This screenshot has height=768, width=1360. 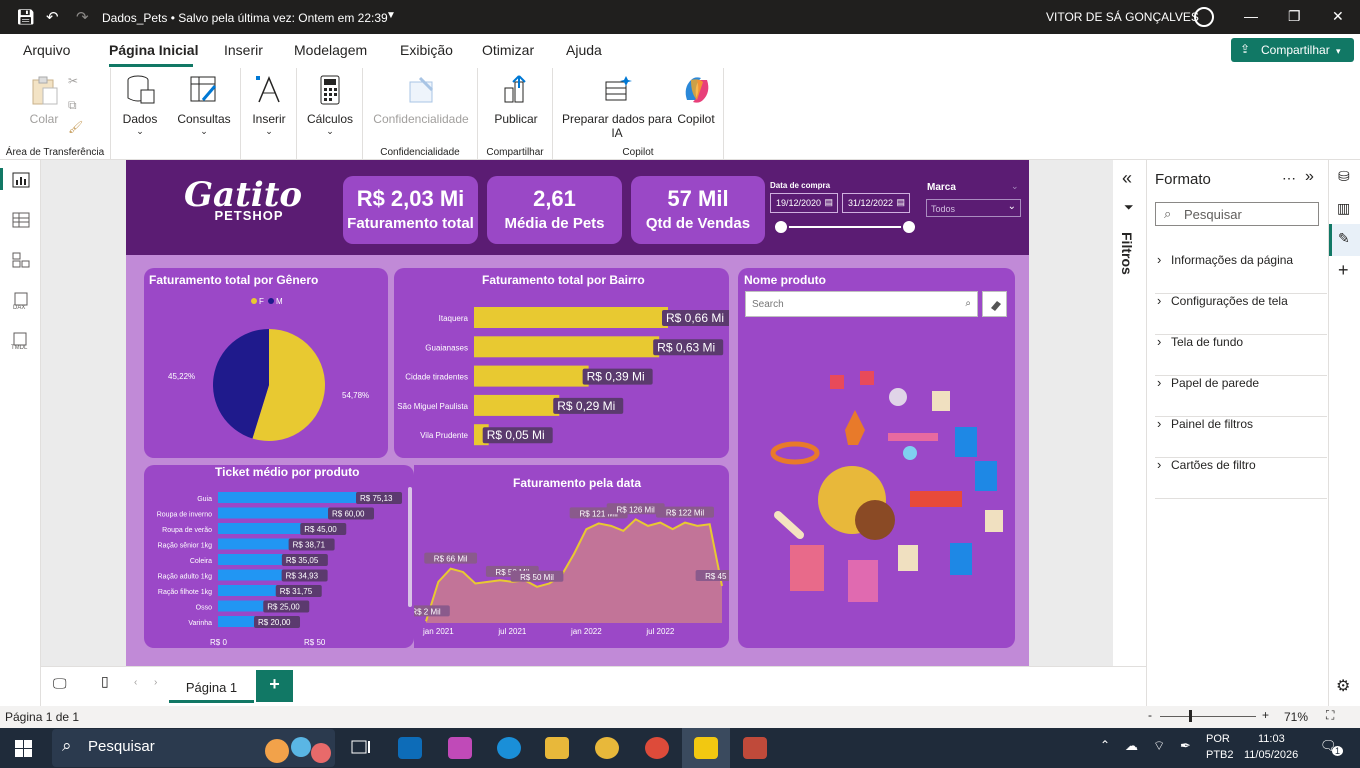 What do you see at coordinates (706, 748) in the screenshot?
I see `power-bi-icon` at bounding box center [706, 748].